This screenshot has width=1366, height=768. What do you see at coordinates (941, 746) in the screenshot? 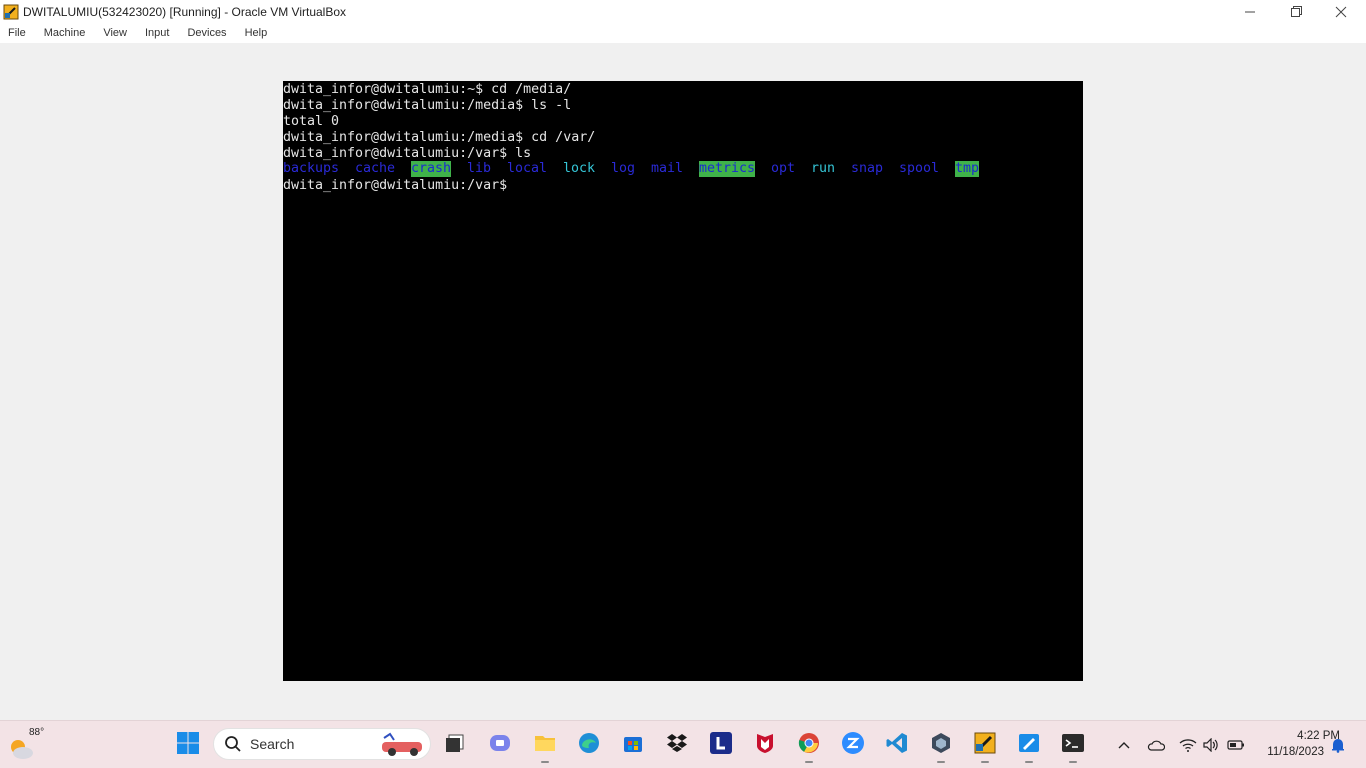
I see `virtualbox-icon` at bounding box center [941, 746].